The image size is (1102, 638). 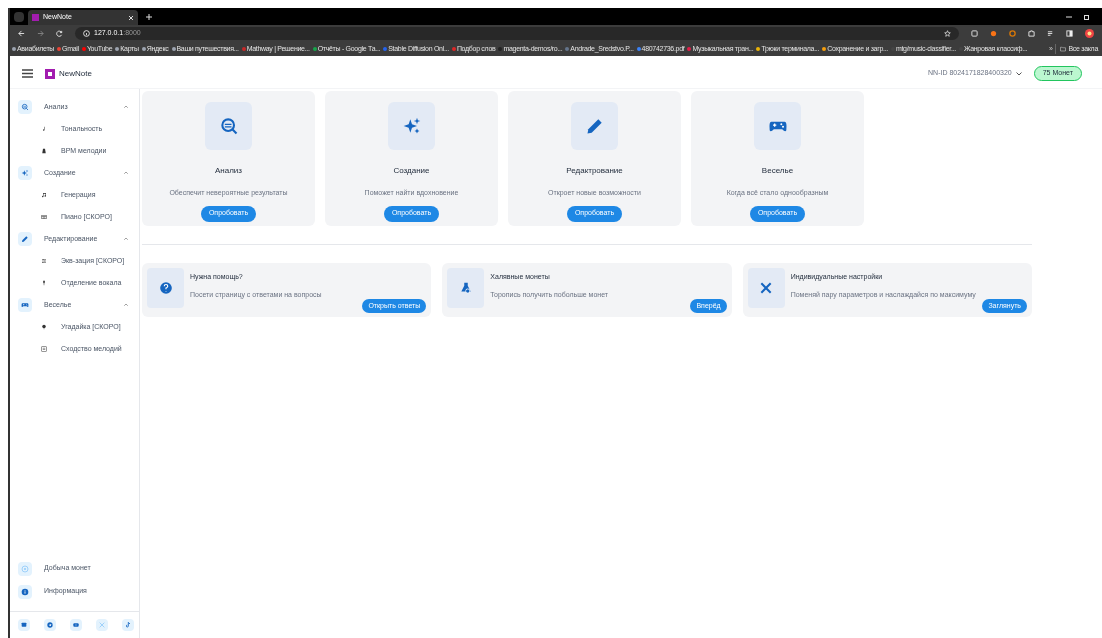 I want to click on media-icon, so click(x=1050, y=33).